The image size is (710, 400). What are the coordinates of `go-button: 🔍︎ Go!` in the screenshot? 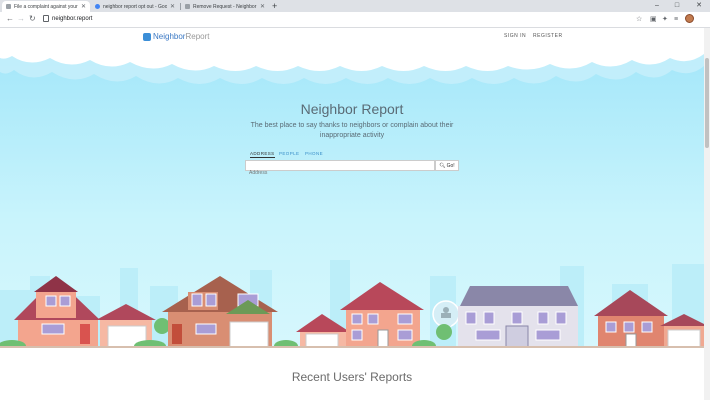 It's located at (447, 165).